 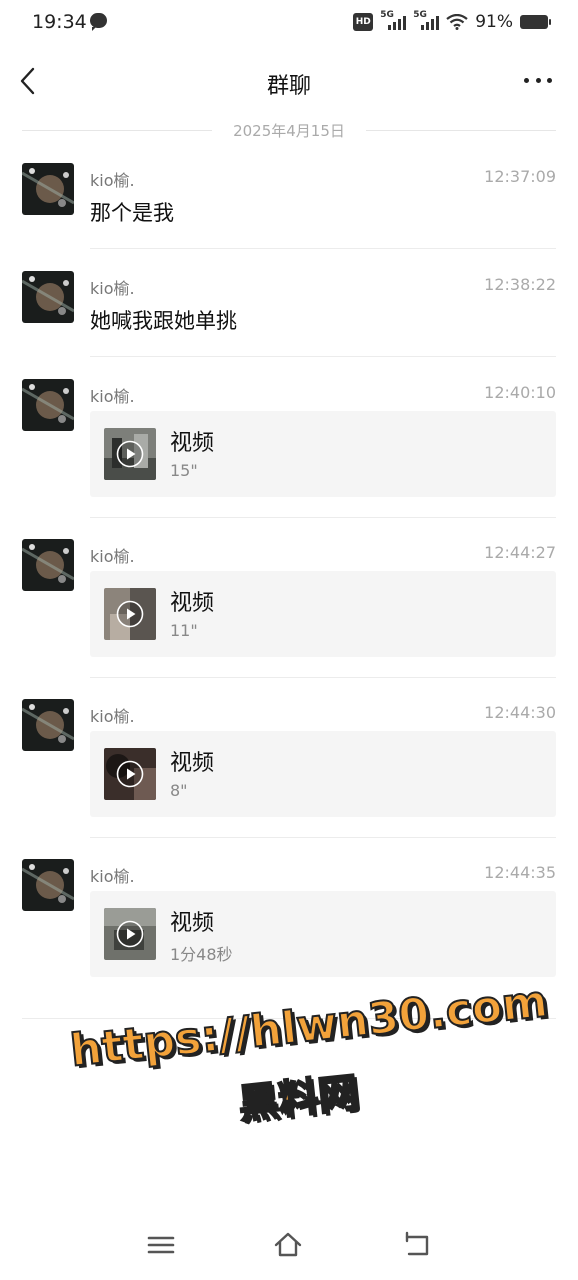 What do you see at coordinates (289, 130) in the screenshot?
I see `date-divider: 2025年4月15日` at bounding box center [289, 130].